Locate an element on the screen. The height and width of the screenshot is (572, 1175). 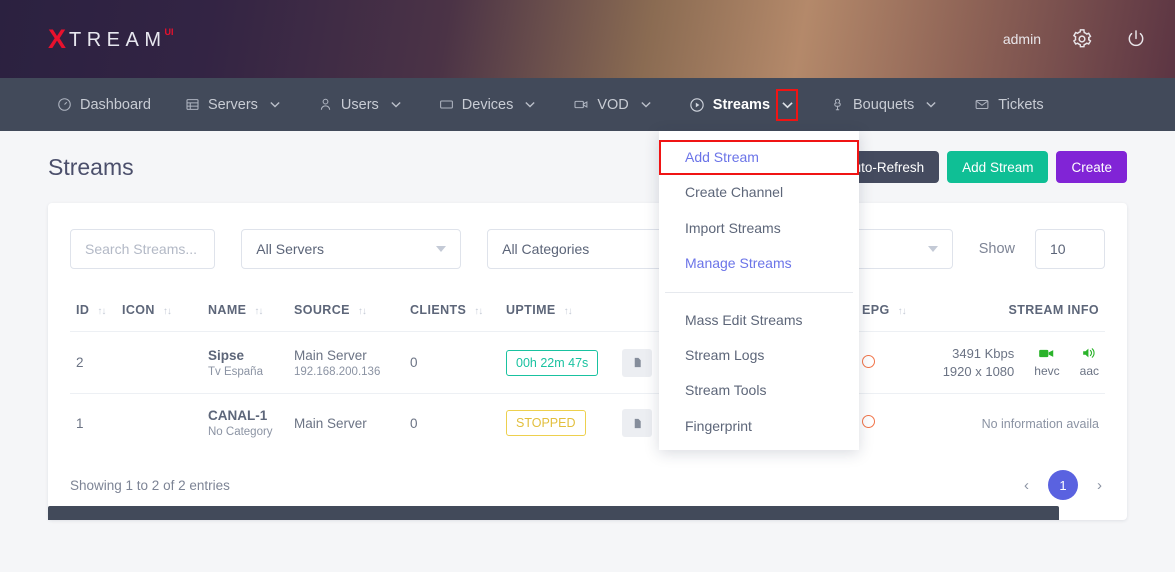
nav-item-dashboard: Dashboard is located at coordinates (104, 104).